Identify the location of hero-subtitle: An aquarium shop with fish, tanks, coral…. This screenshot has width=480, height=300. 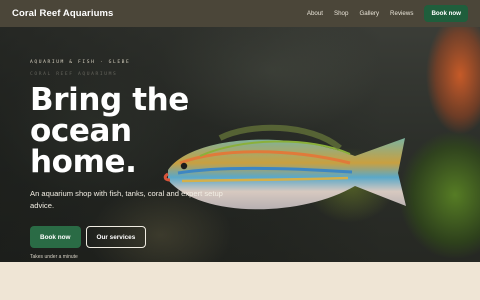
(126, 199).